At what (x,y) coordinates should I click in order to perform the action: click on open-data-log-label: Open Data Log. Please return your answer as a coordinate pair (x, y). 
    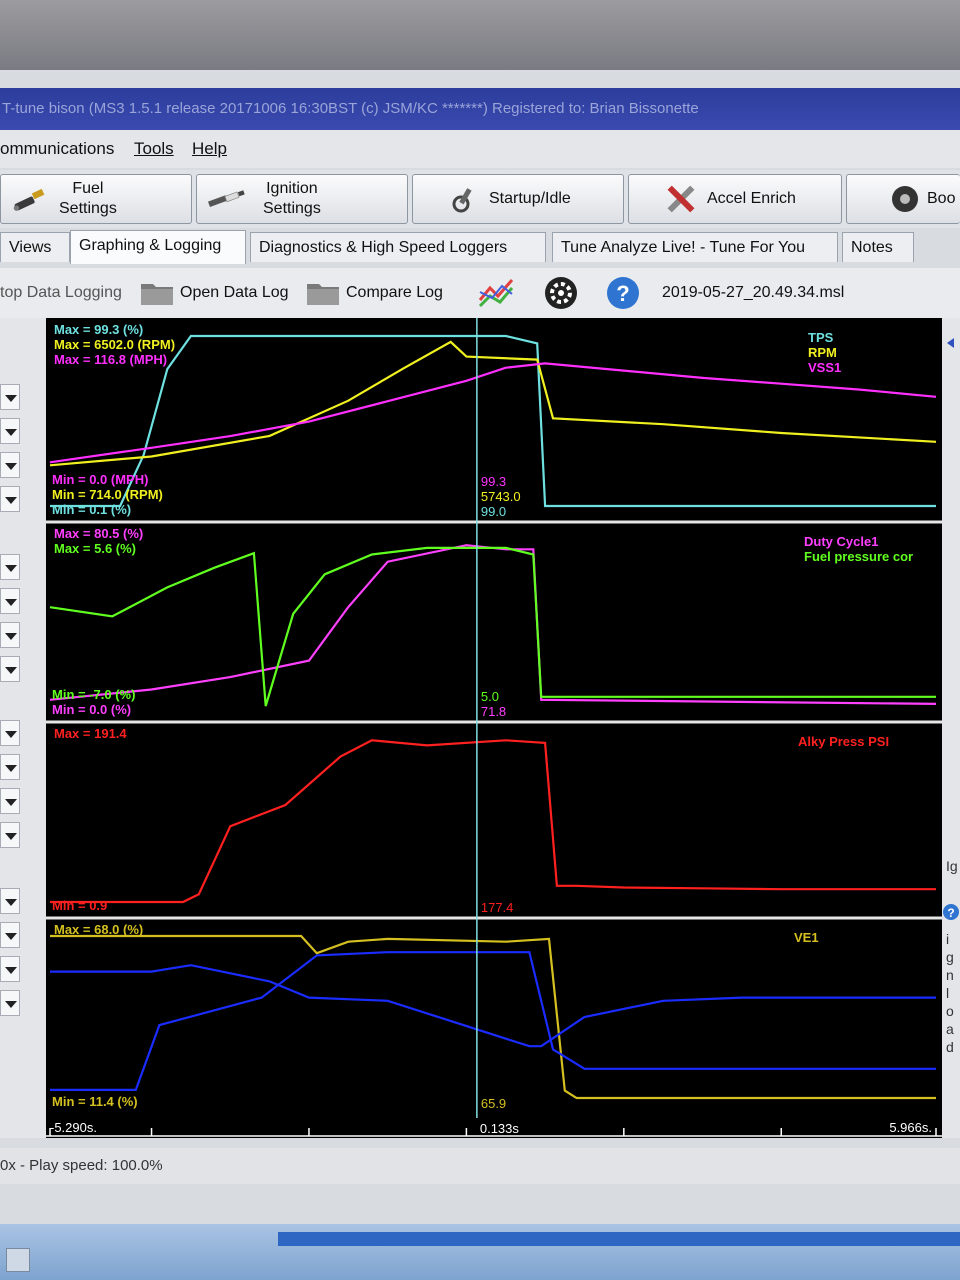
    Looking at the image, I should click on (234, 292).